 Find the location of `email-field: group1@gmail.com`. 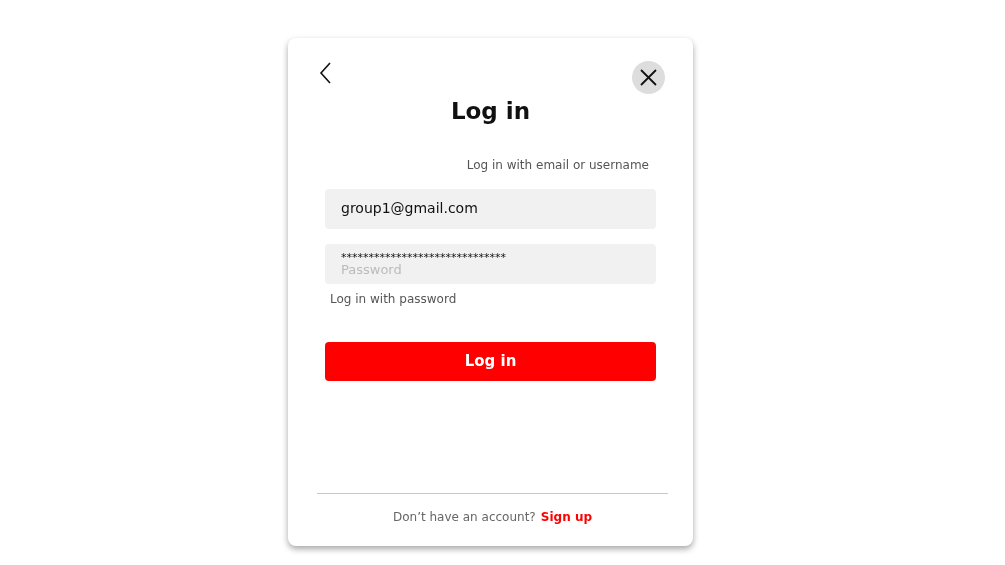

email-field: group1@gmail.com is located at coordinates (490, 208).